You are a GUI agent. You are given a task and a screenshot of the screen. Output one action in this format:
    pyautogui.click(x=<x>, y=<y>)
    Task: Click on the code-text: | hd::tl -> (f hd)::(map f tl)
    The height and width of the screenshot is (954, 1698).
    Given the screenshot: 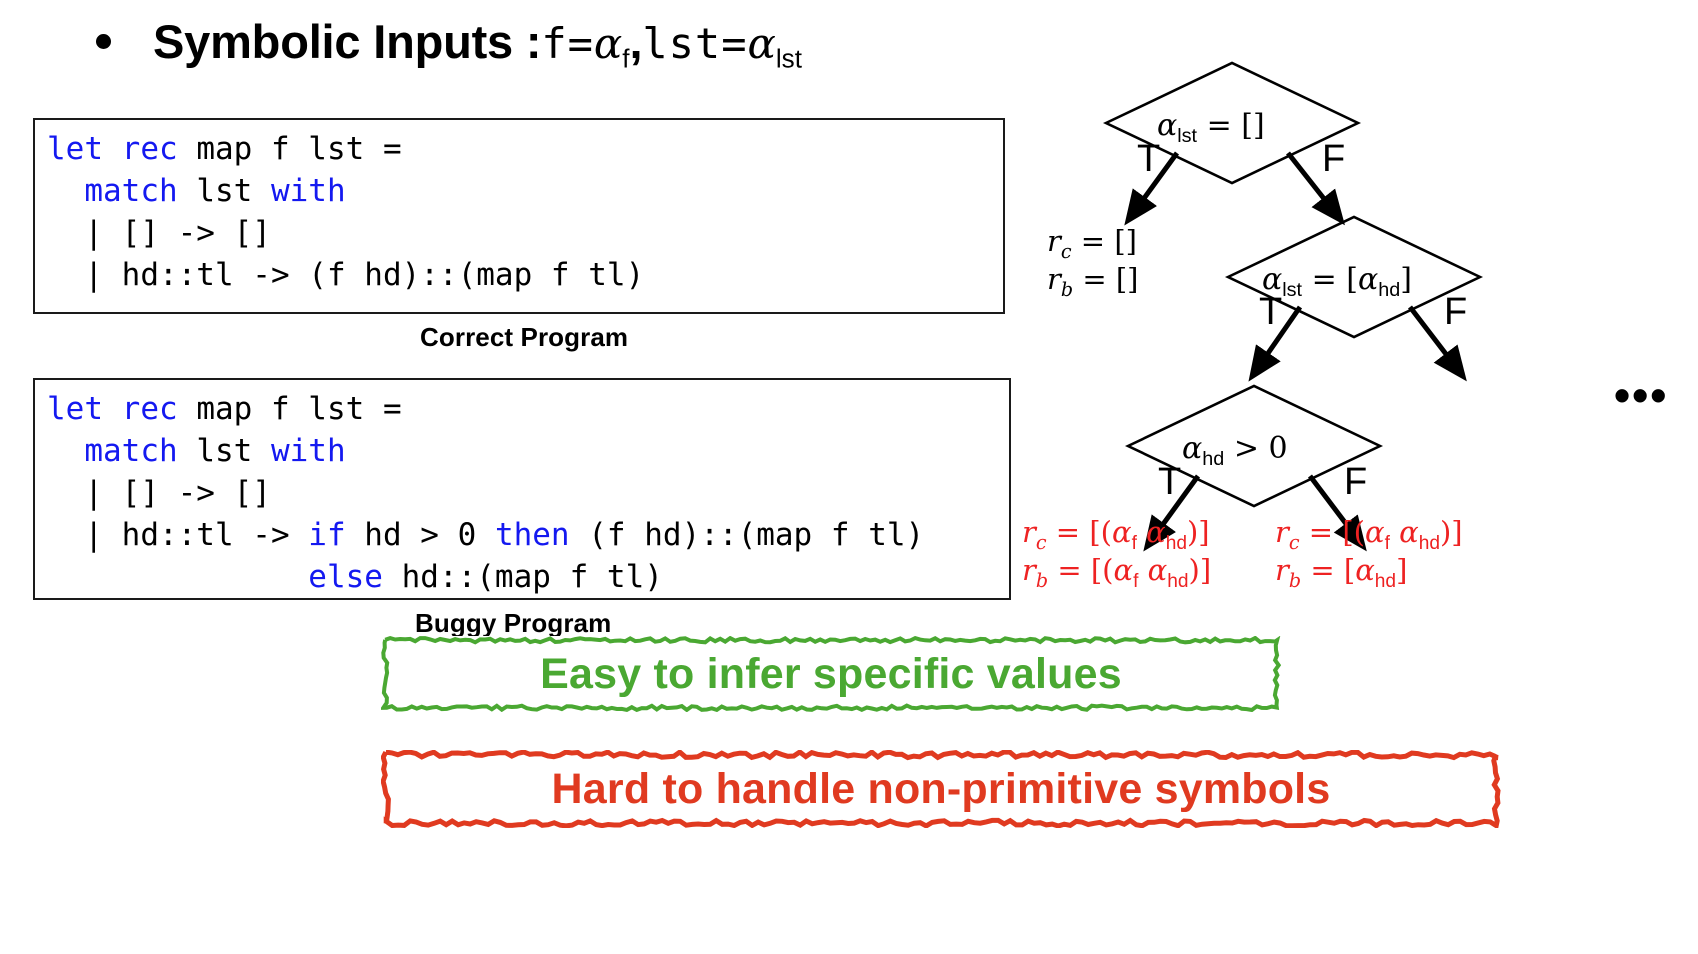 What is the action you would take?
    pyautogui.click(x=346, y=275)
    